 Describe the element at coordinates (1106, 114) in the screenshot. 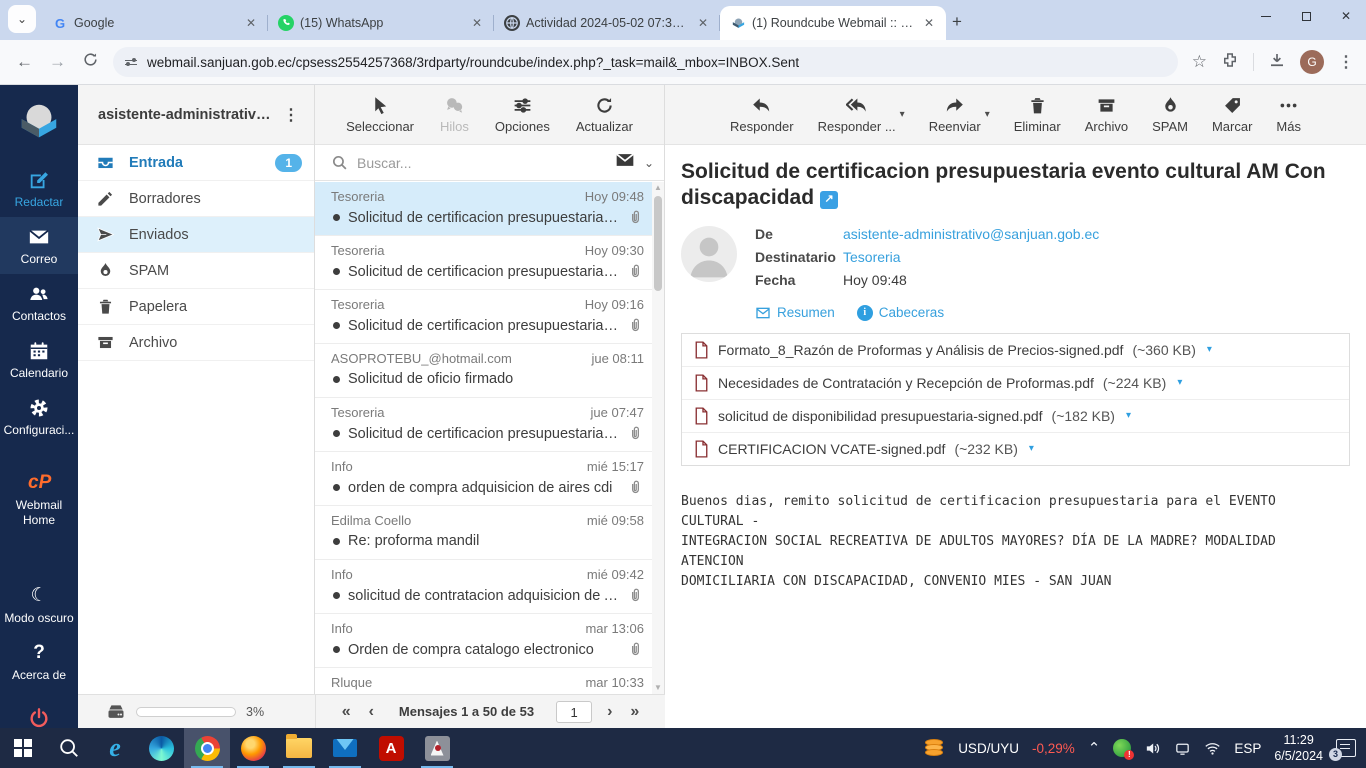

I see `archive-button: Archivo` at that location.